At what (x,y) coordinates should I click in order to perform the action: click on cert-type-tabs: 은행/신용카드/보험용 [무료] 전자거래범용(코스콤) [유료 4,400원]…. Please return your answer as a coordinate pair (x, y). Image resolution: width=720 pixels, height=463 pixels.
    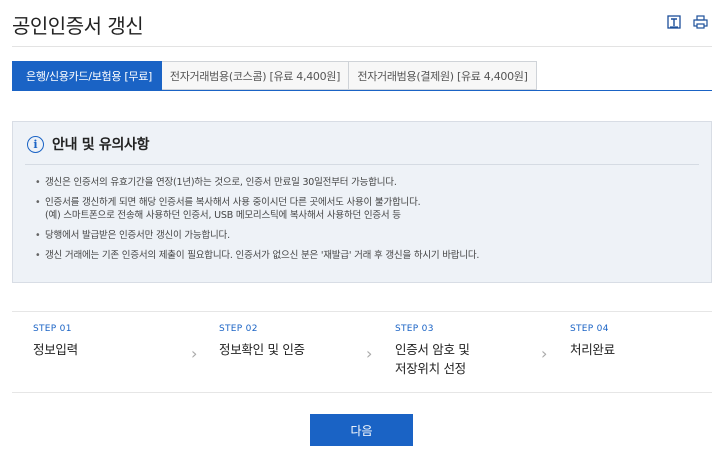
    Looking at the image, I should click on (274, 75).